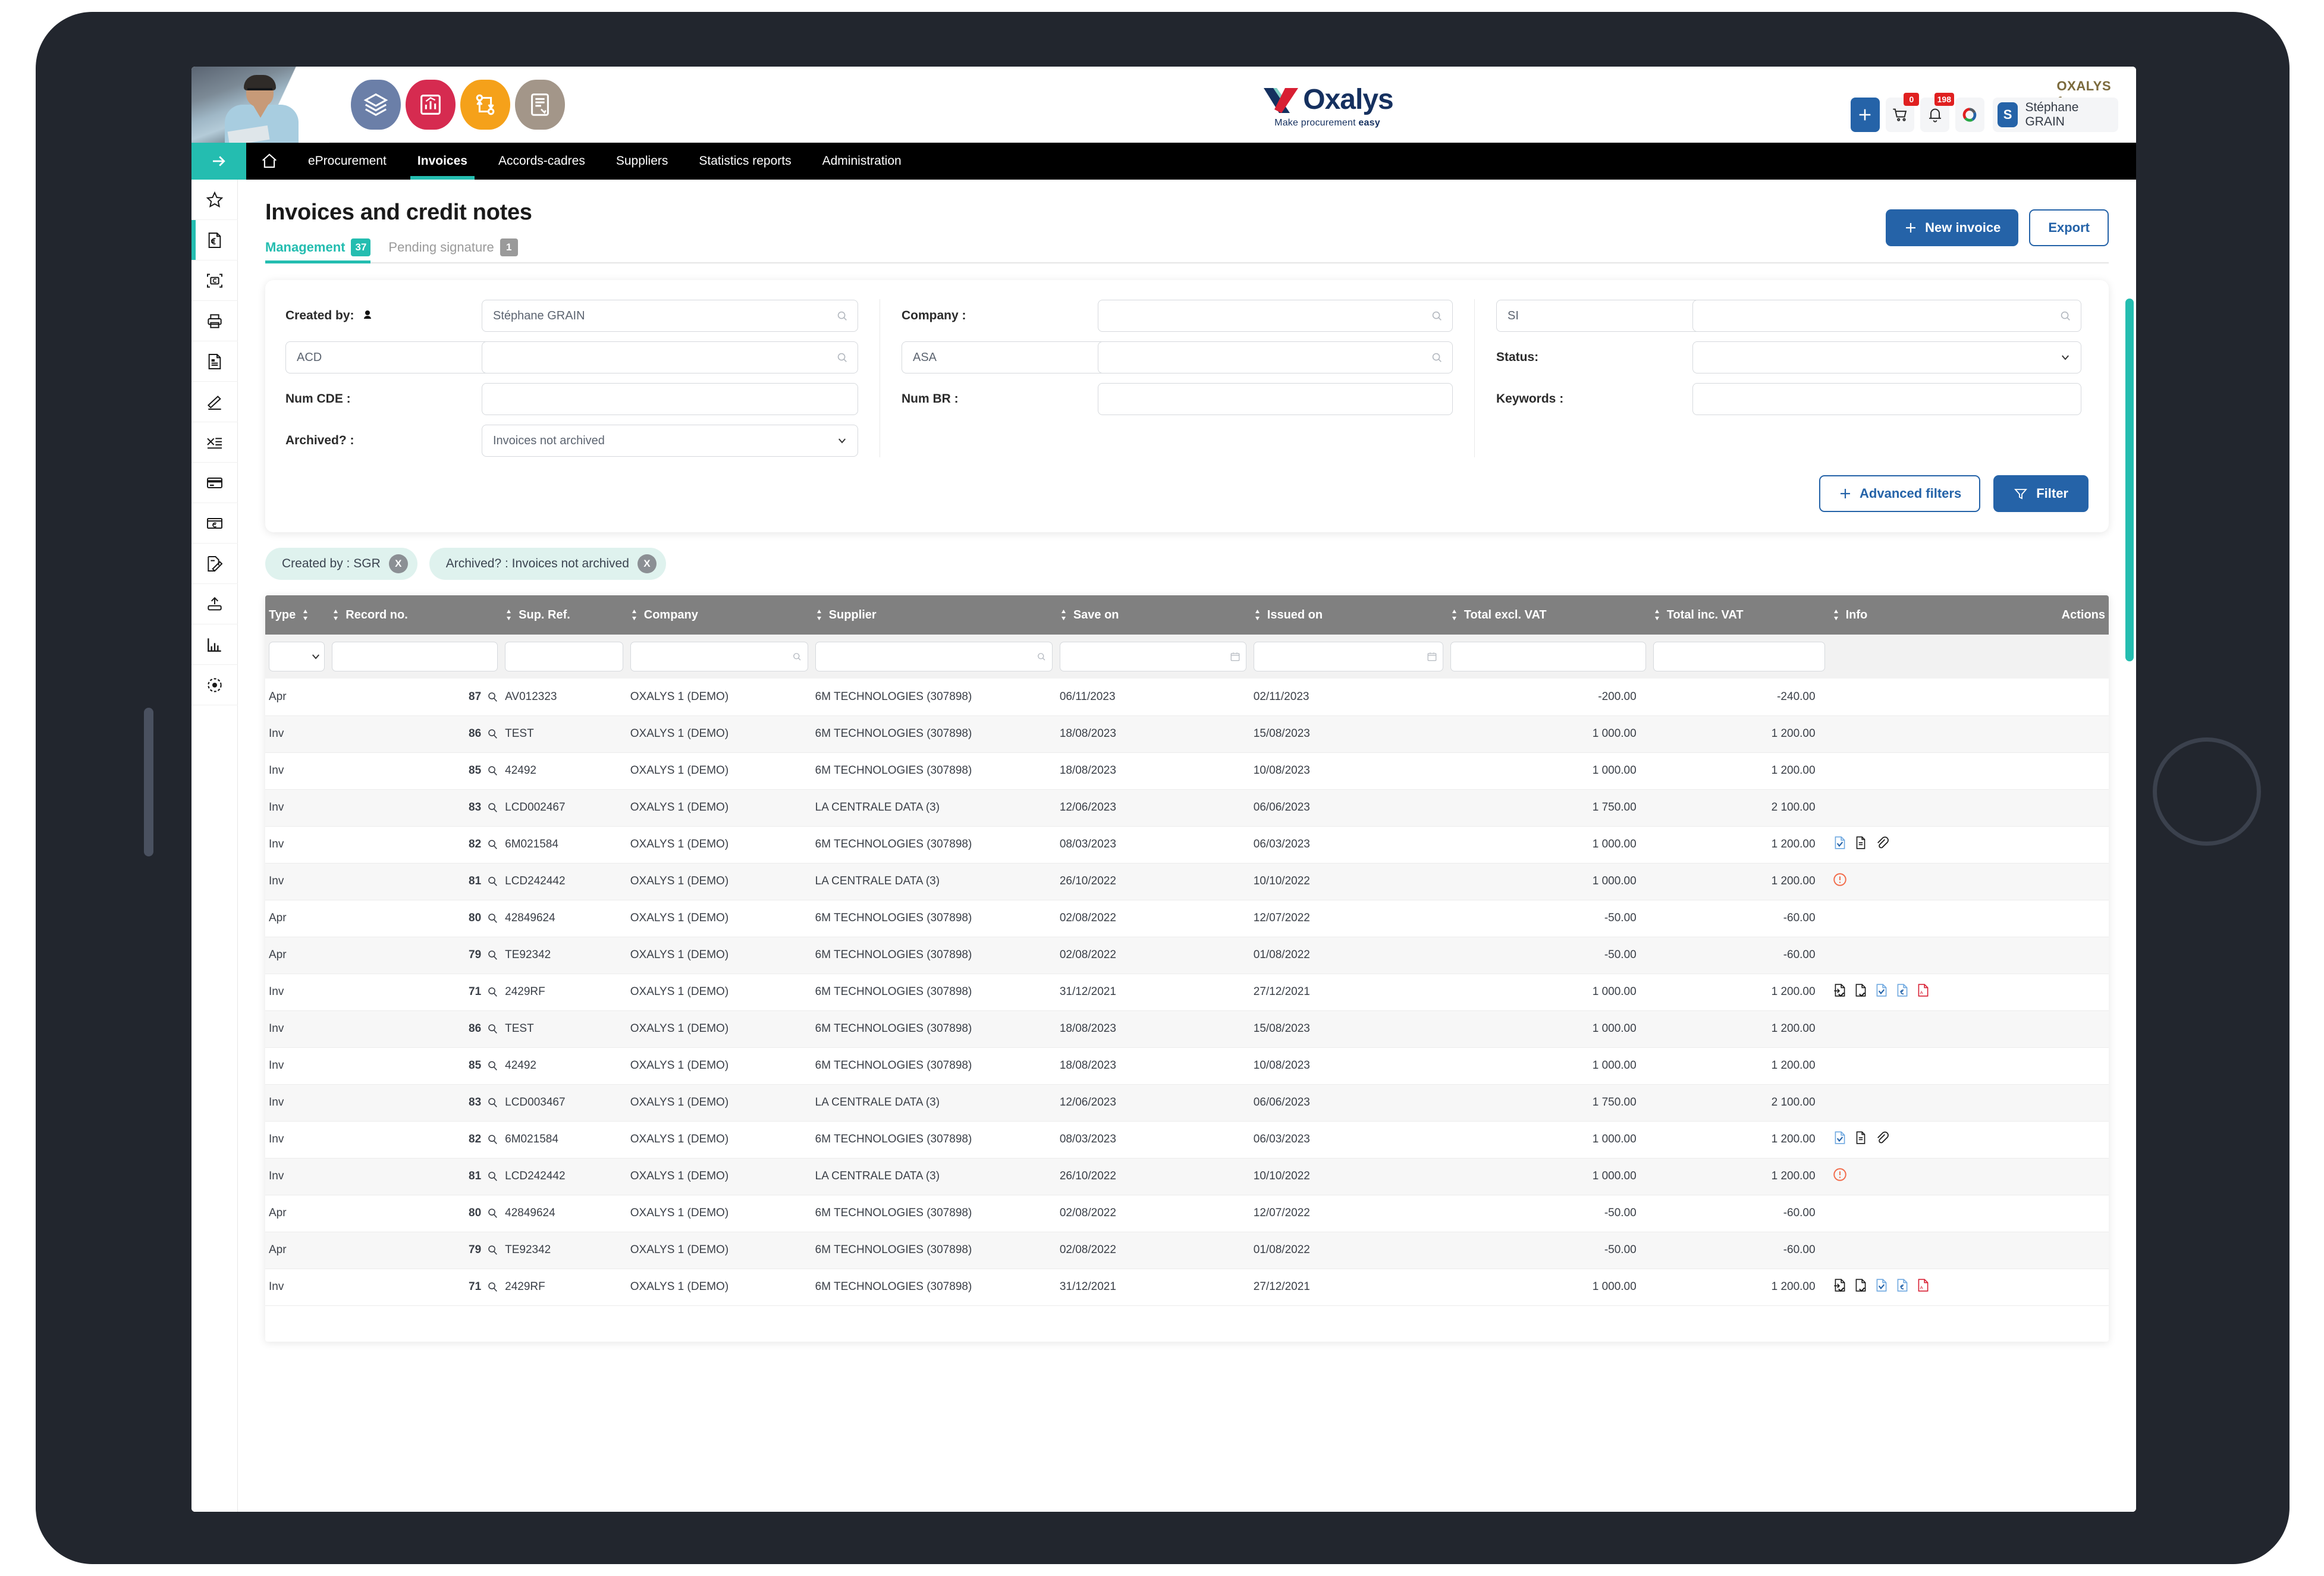 The width and height of the screenshot is (2324, 1576). I want to click on col-record-no: Record no., so click(415, 615).